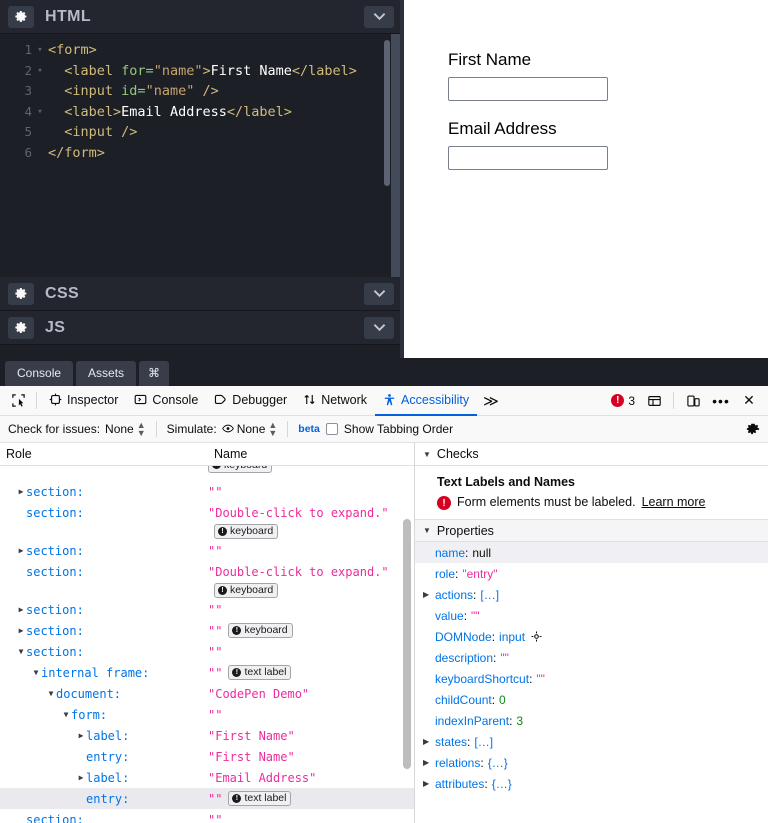 The height and width of the screenshot is (823, 768). What do you see at coordinates (28, 90) in the screenshot?
I see `line-number: 3` at bounding box center [28, 90].